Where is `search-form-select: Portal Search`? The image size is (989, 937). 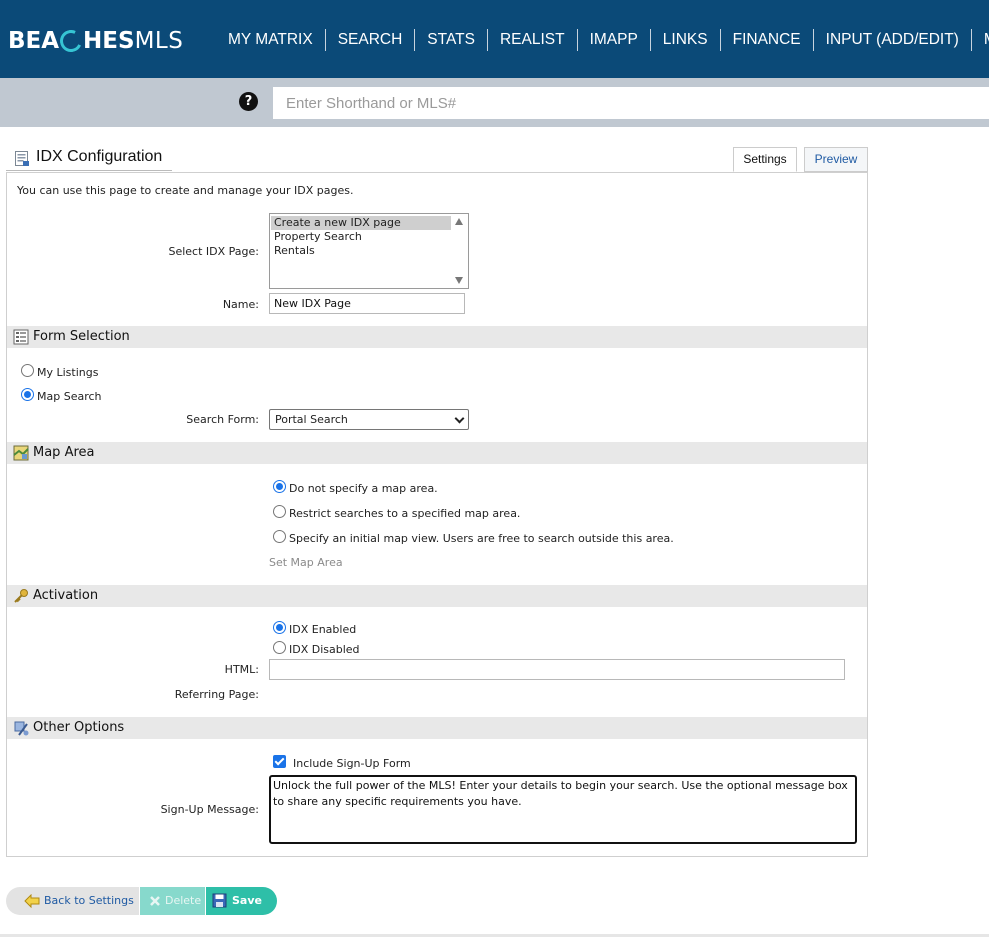 search-form-select: Portal Search is located at coordinates (369, 419).